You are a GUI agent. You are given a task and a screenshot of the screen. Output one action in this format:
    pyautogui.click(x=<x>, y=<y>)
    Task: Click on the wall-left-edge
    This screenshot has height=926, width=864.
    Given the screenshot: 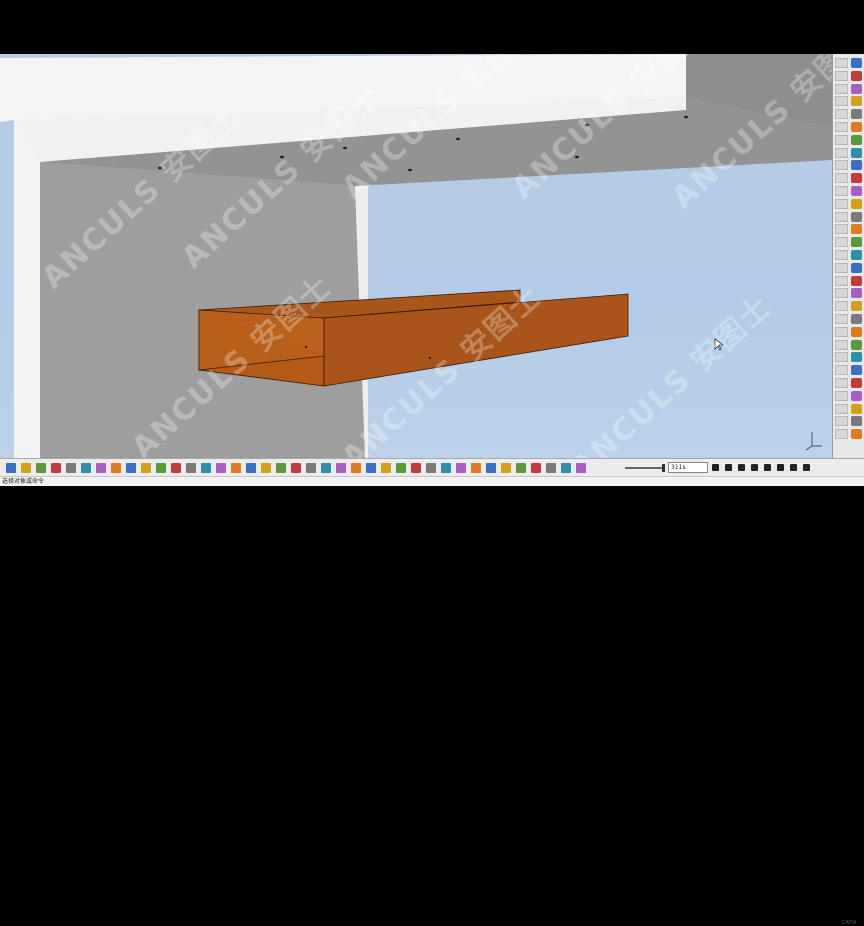 What is the action you would take?
    pyautogui.click(x=27, y=289)
    